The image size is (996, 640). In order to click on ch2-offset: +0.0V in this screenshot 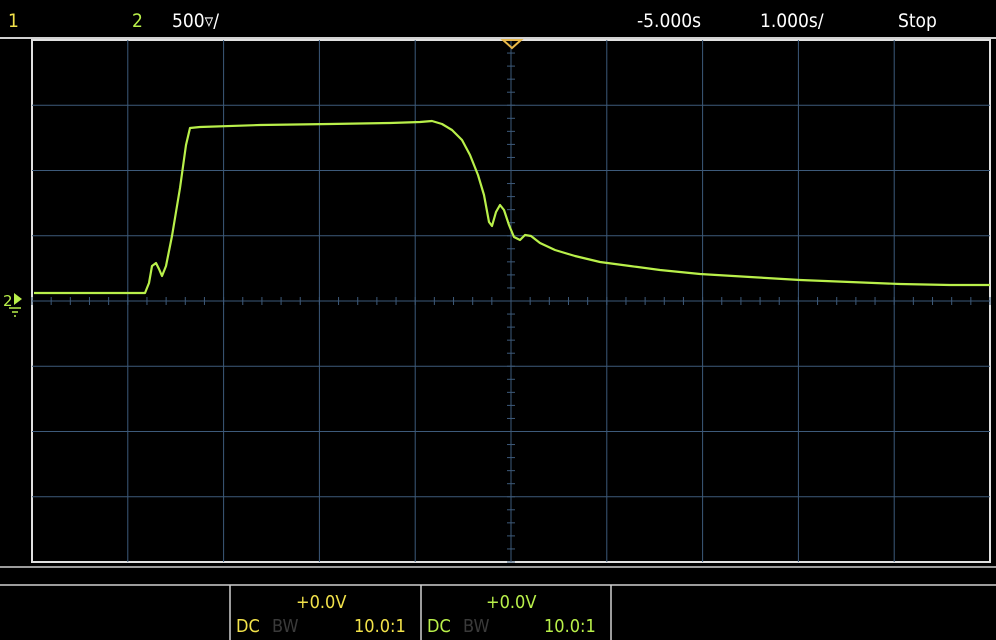, I will do `click(511, 603)`.